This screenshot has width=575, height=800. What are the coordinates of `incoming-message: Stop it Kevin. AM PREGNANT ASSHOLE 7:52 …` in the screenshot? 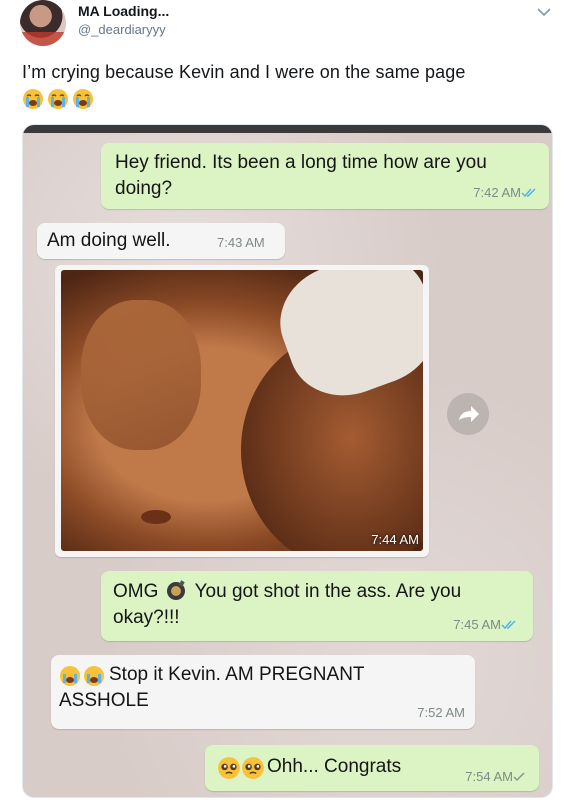 It's located at (263, 692).